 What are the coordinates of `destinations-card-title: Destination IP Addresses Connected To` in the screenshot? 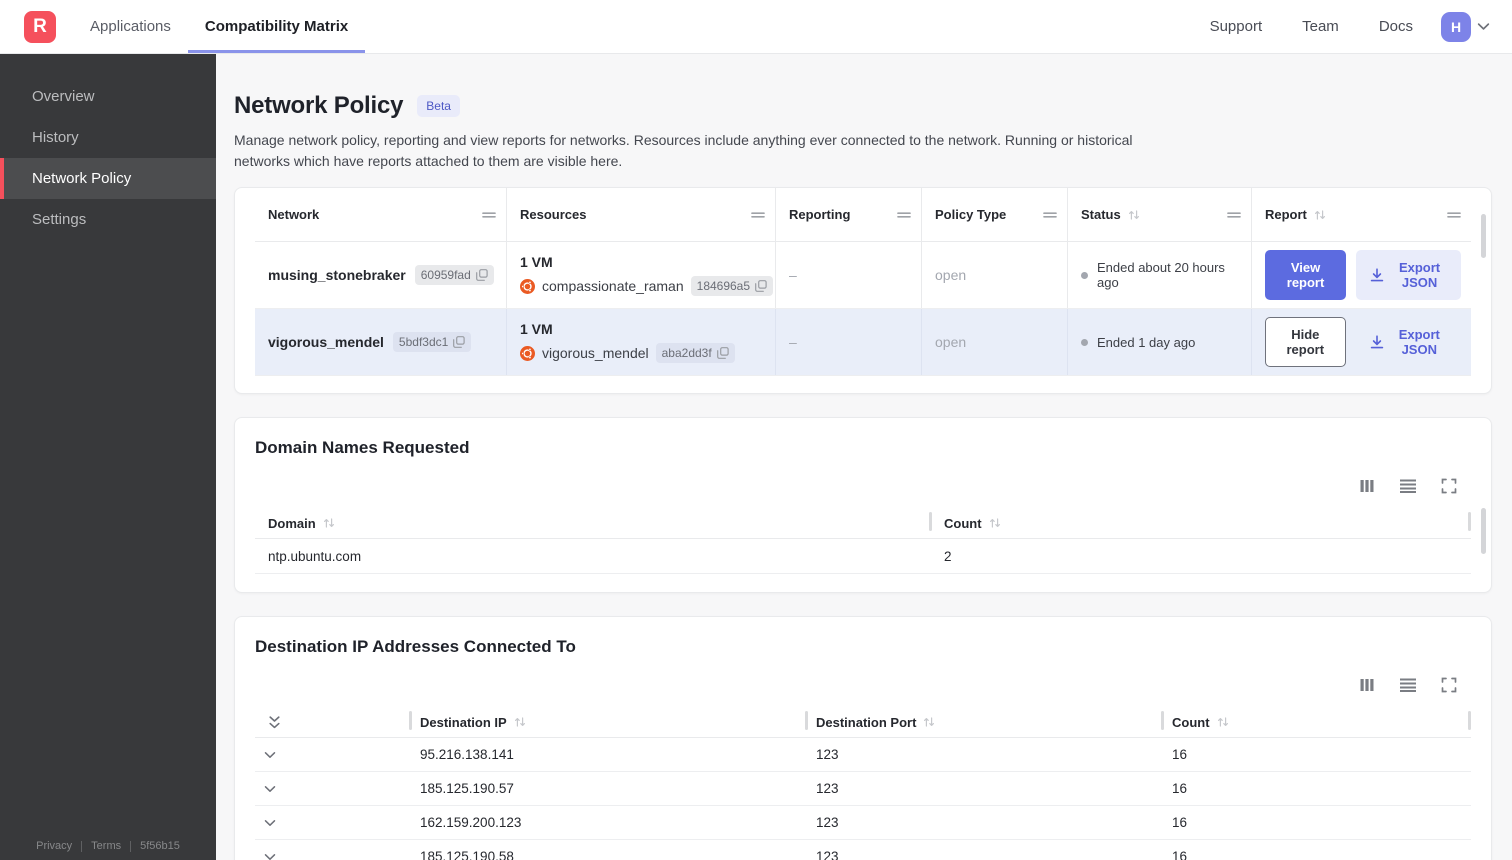 It's located at (415, 646).